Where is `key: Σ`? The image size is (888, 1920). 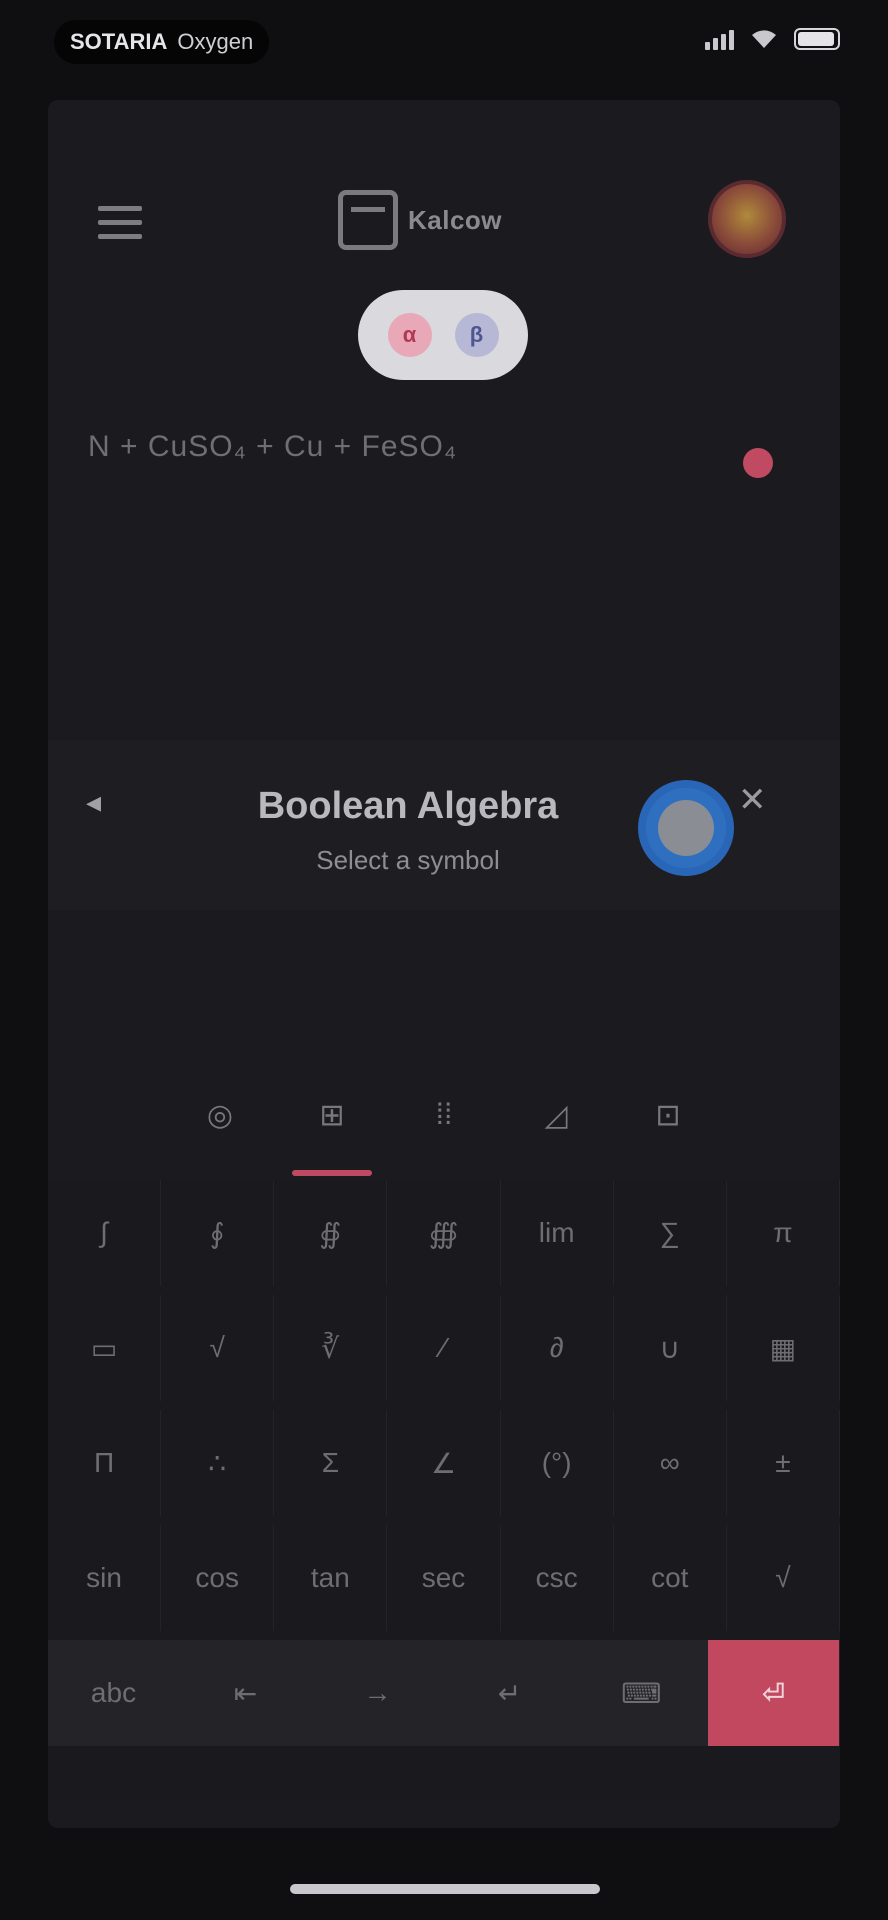
key: Σ is located at coordinates (331, 1463).